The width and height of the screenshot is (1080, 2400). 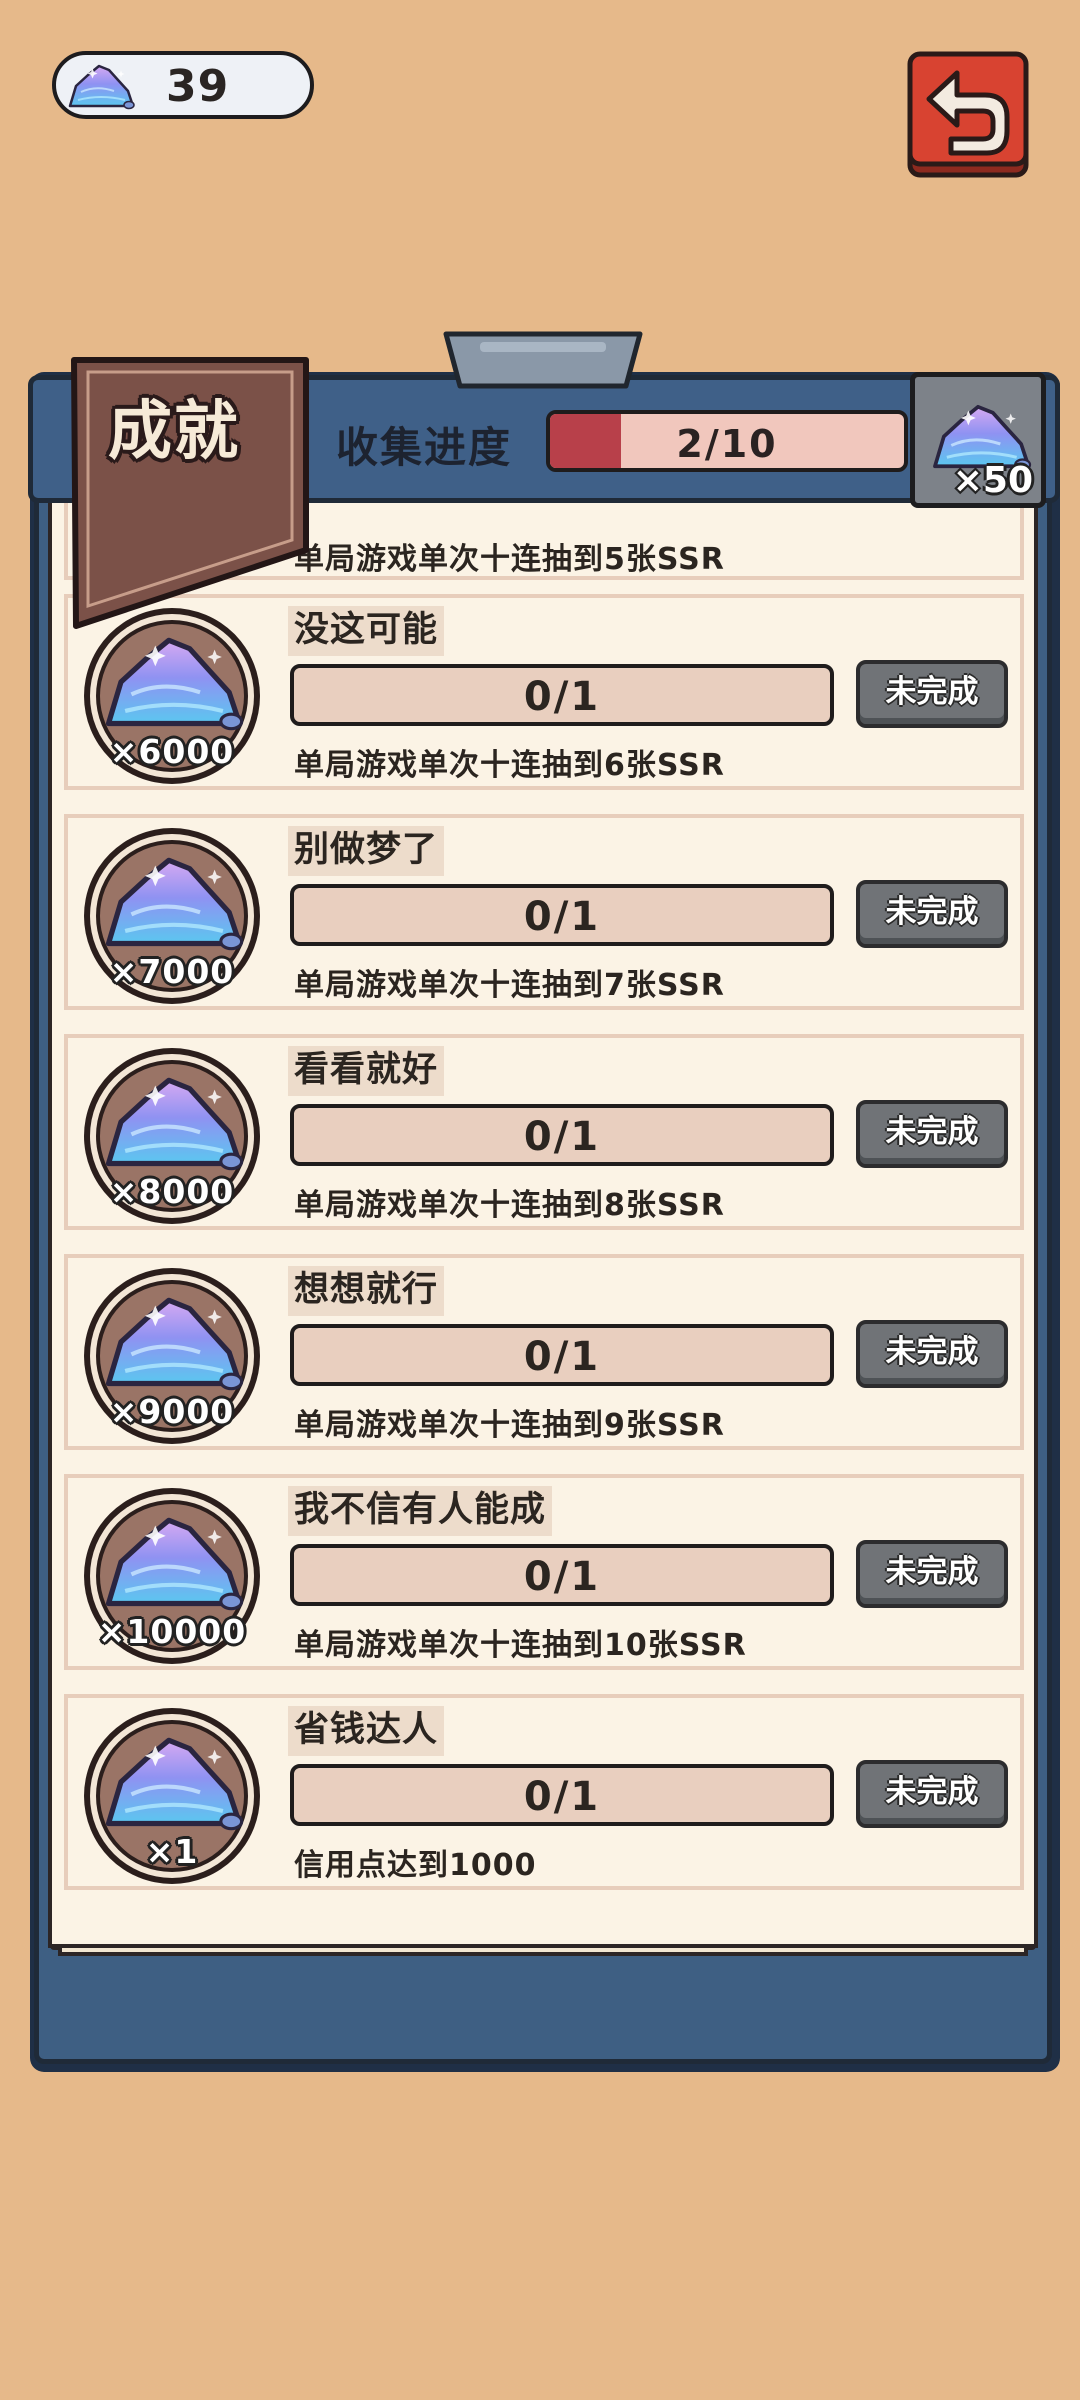 I want to click on achievement-card: ×8000 看看就好 0/1 未完成单局游戏单次十连抽到8张SSR, so click(x=544, y=1132).